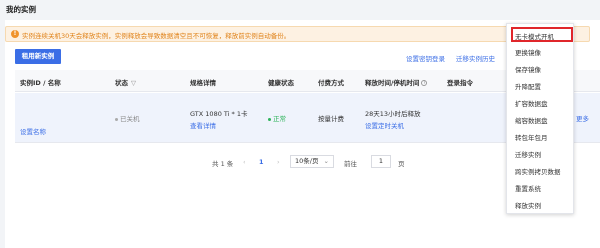 The width and height of the screenshot is (600, 248). What do you see at coordinates (381, 161) in the screenshot?
I see `goto-page-input: 1` at bounding box center [381, 161].